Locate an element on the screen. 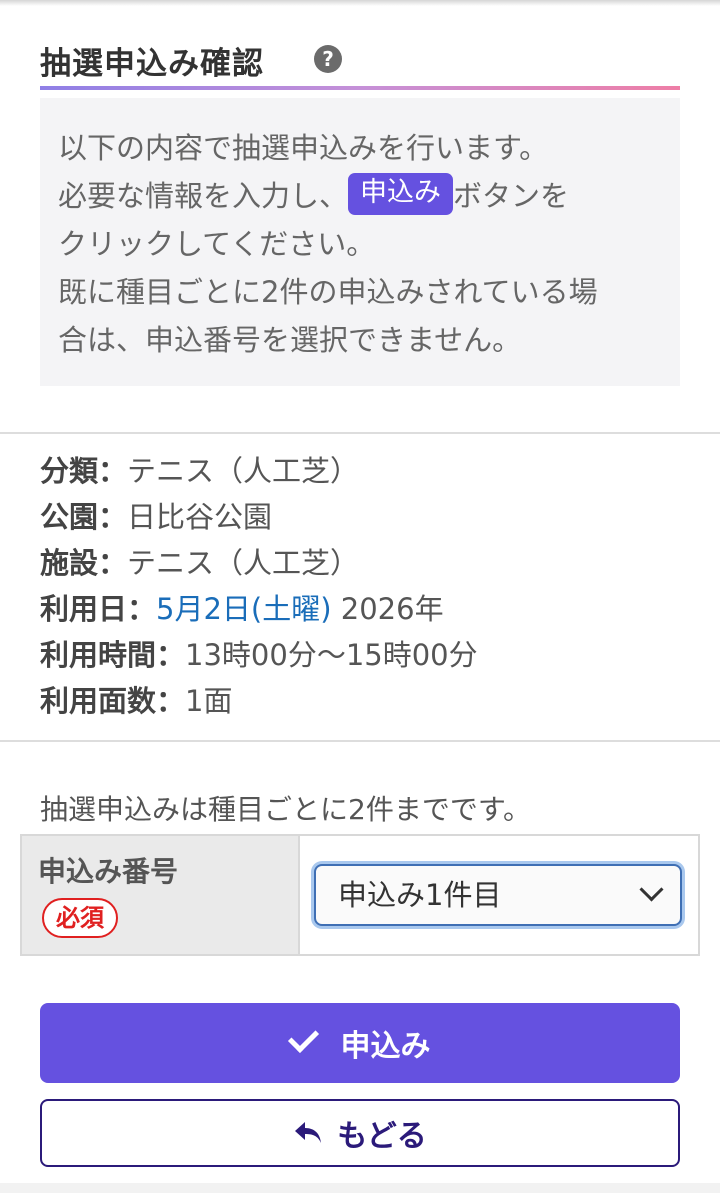  detail-date: 利用日：5月2日(土曜) 2026年 is located at coordinates (360, 609).